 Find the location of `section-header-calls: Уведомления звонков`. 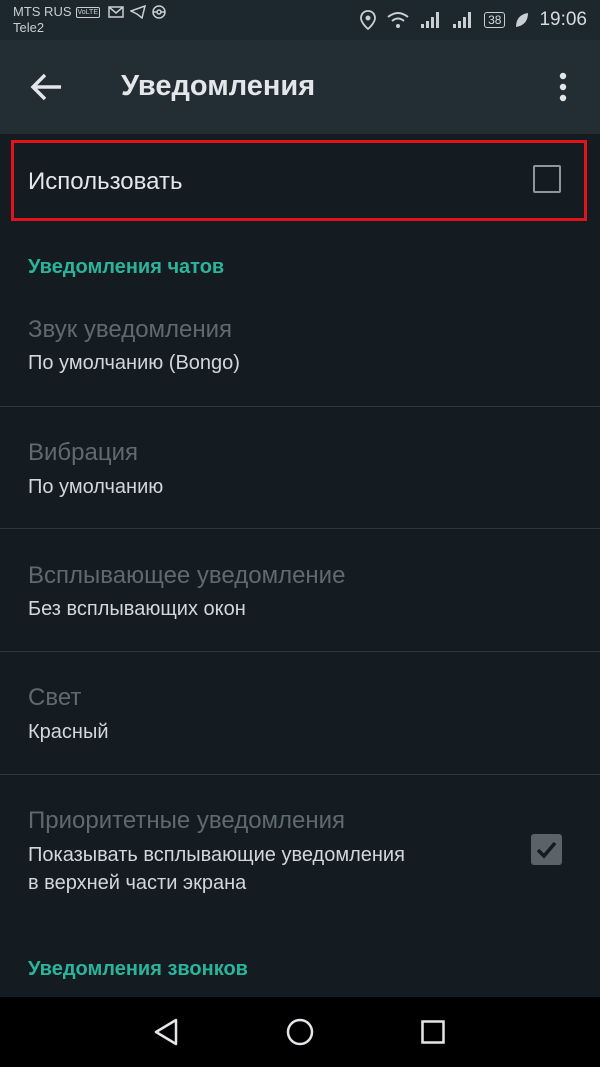

section-header-calls: Уведомления звонков is located at coordinates (138, 969).